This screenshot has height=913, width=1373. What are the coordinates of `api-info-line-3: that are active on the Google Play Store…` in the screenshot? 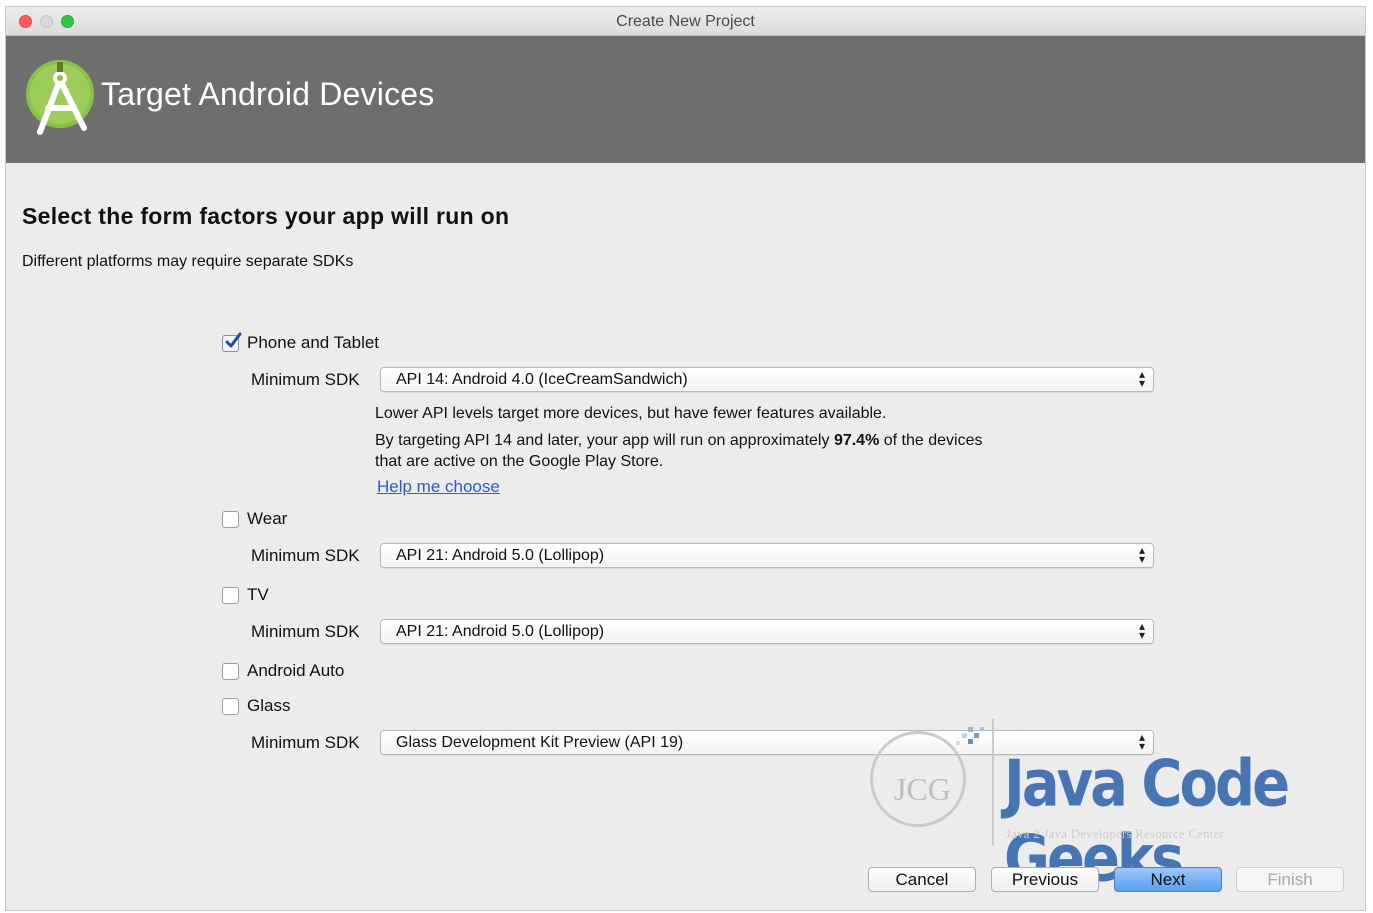 It's located at (519, 461).